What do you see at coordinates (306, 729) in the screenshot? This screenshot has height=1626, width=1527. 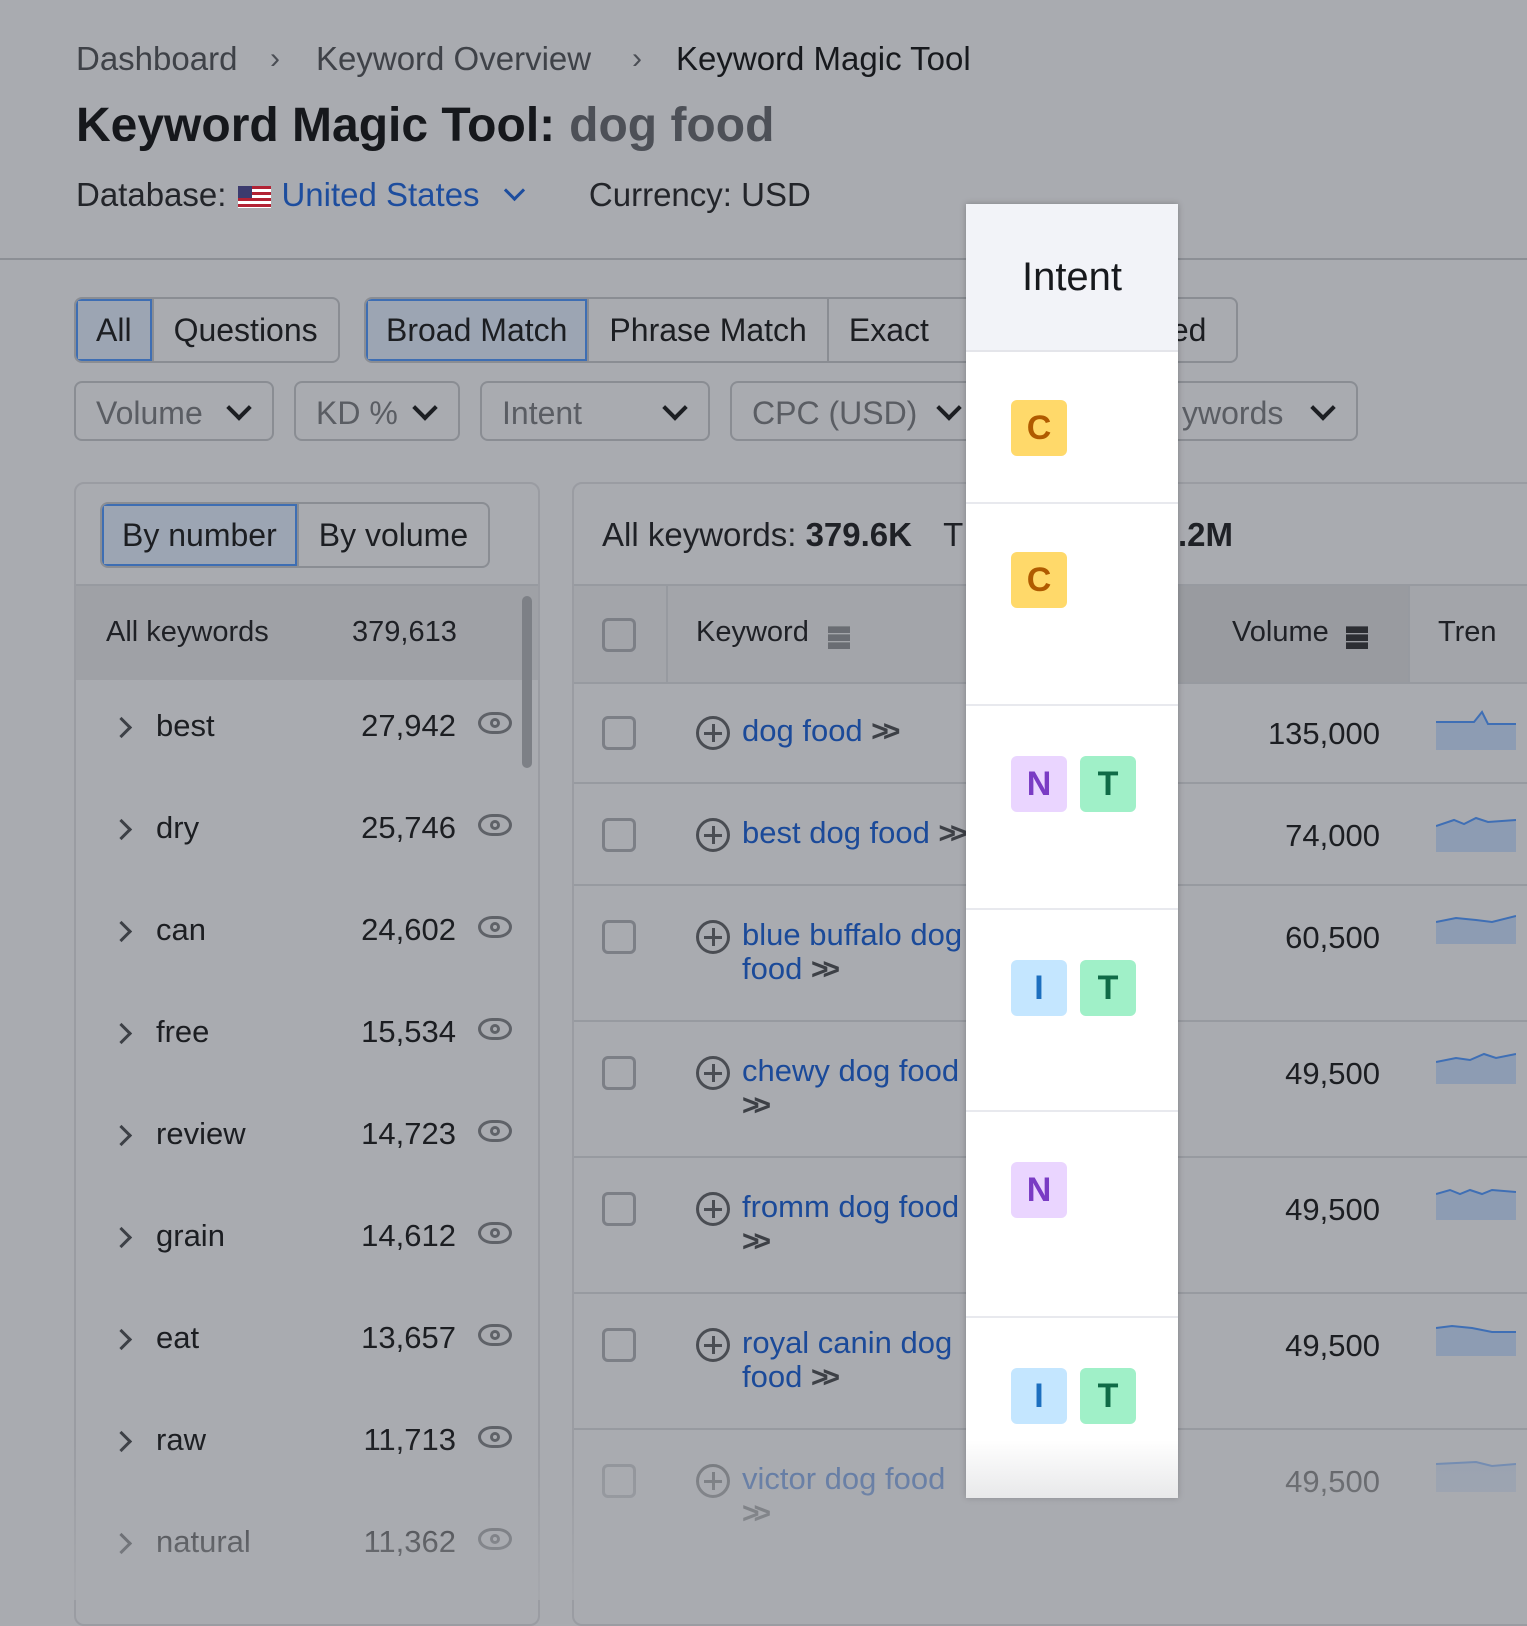 I see `group-row: best 27,942` at bounding box center [306, 729].